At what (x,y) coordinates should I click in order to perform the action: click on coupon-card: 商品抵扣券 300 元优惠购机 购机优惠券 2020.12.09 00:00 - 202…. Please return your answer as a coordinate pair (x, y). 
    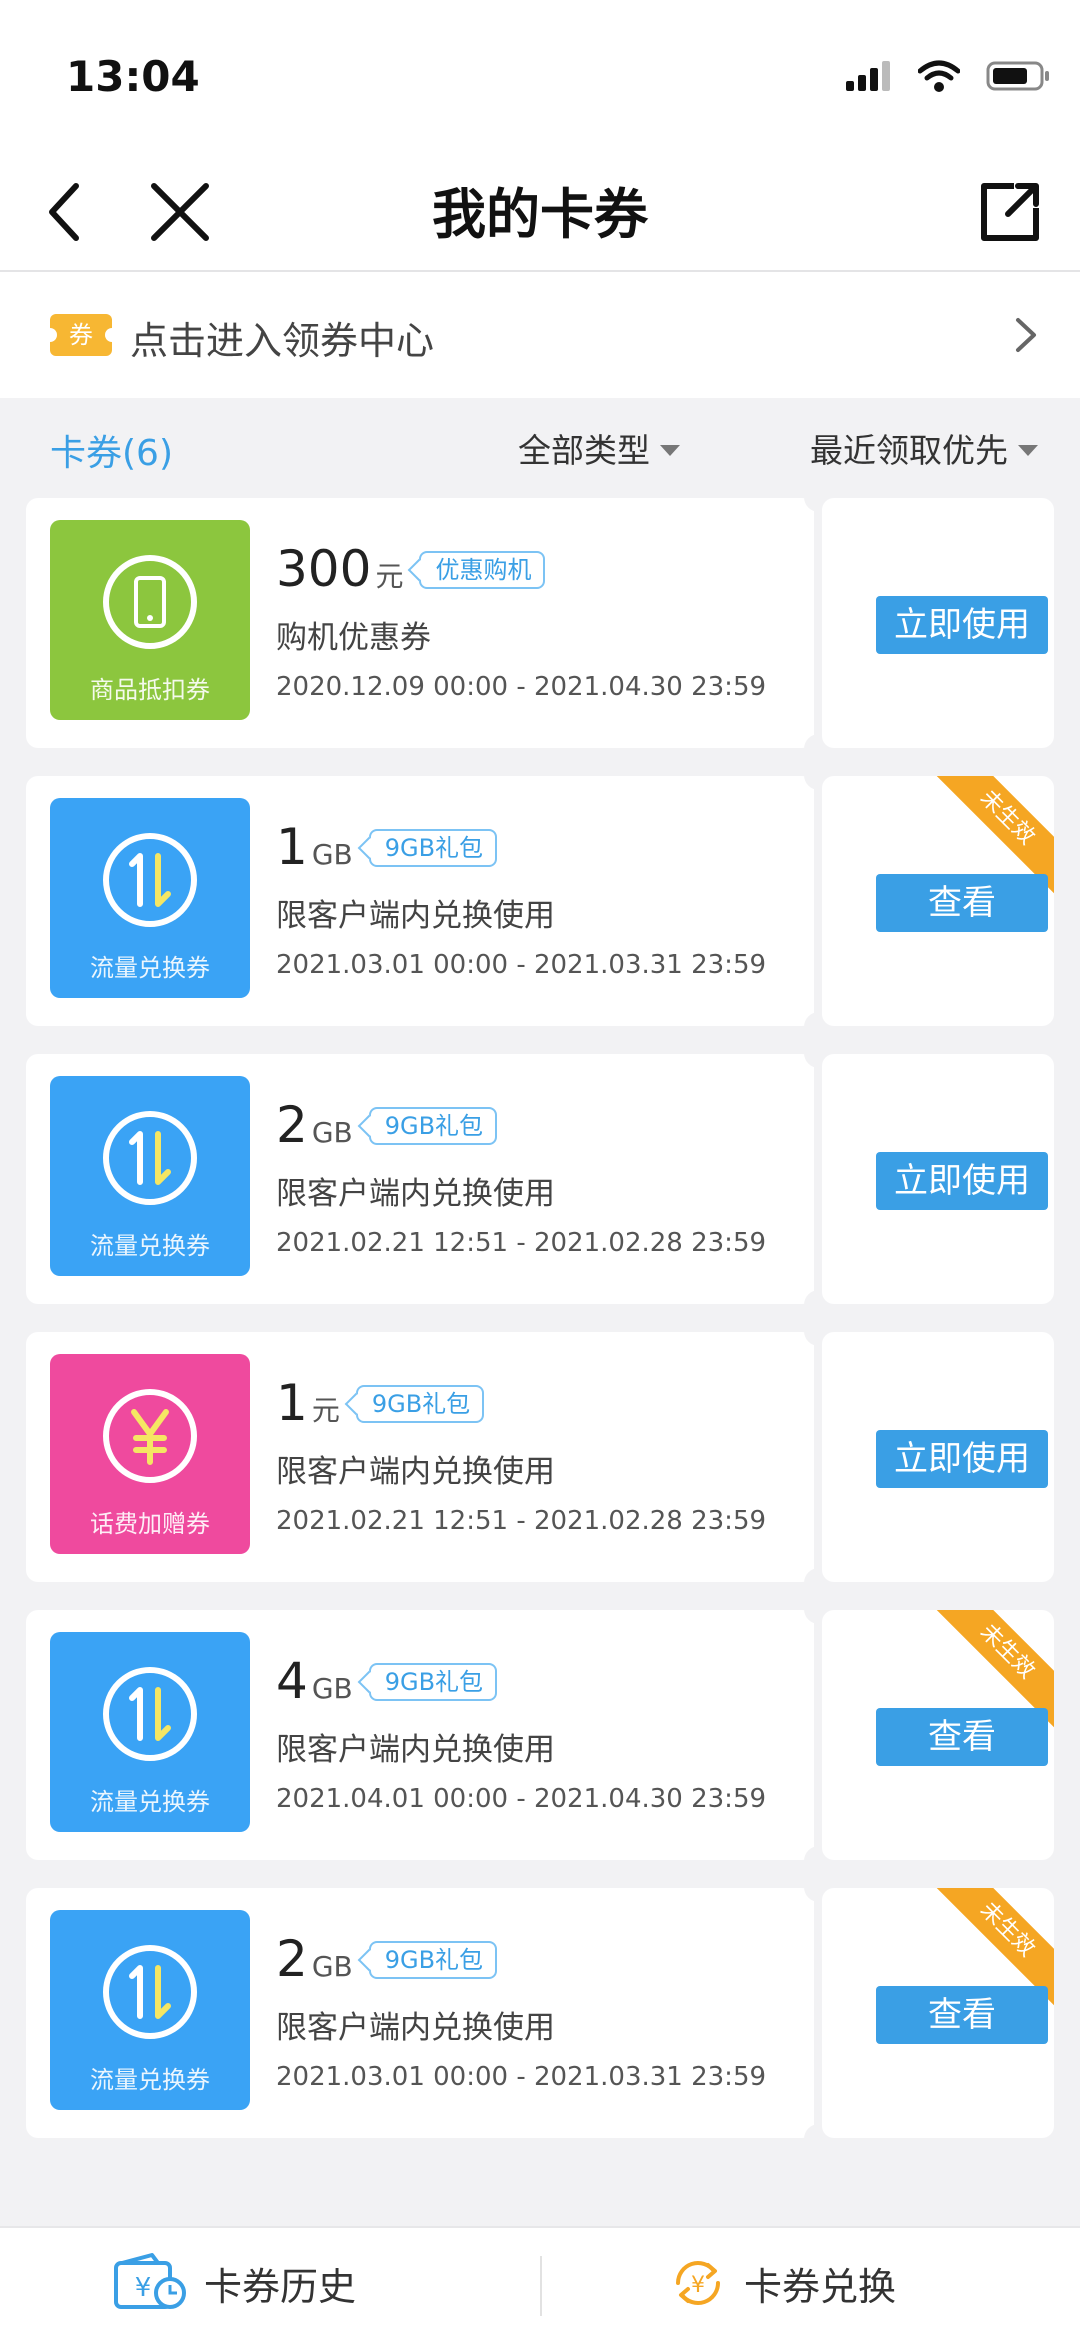
    Looking at the image, I should click on (540, 623).